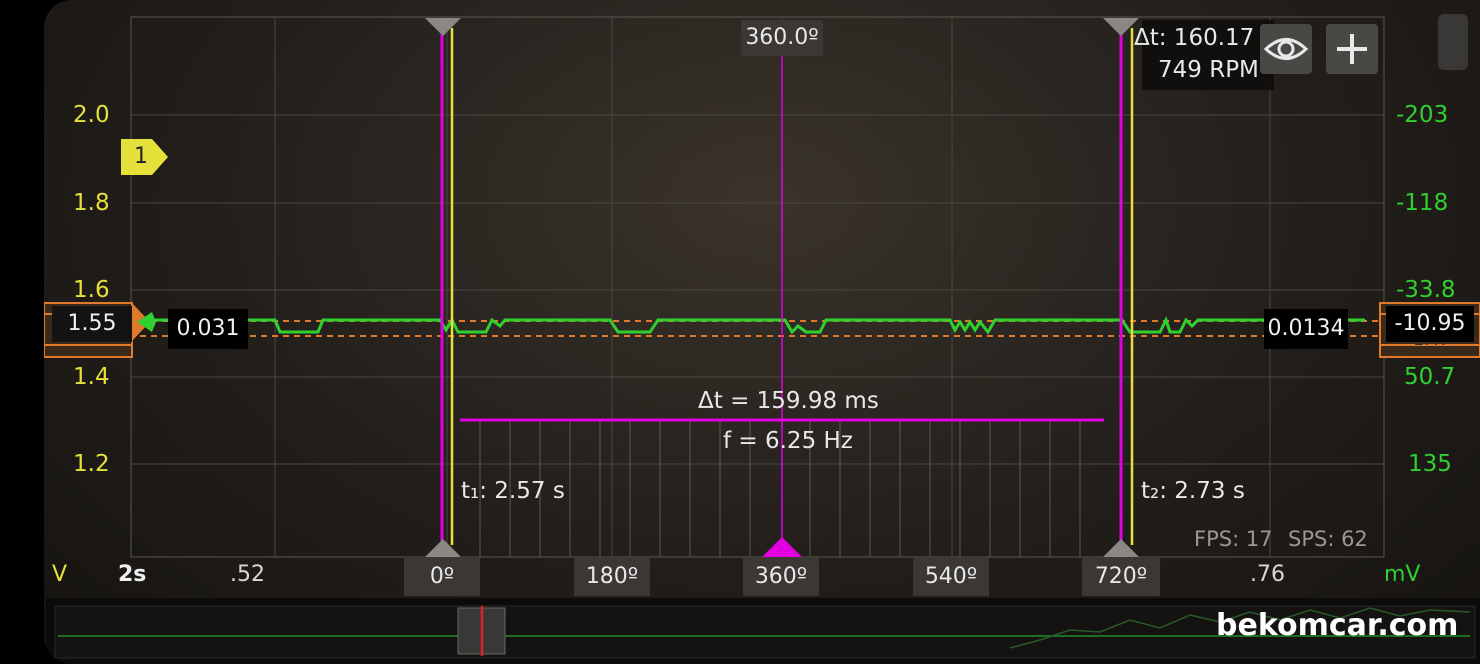 This screenshot has height=664, width=1480. Describe the element at coordinates (141, 156) in the screenshot. I see `channel-1-label: 1` at that location.